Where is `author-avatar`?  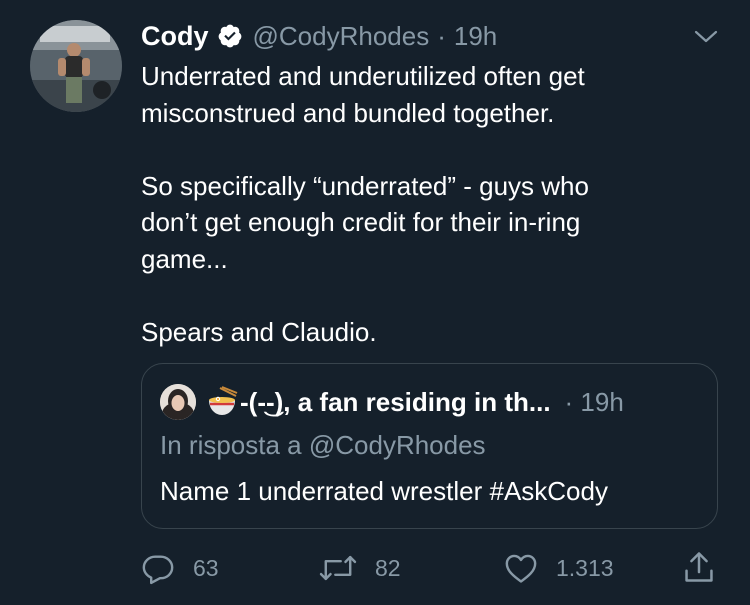
author-avatar is located at coordinates (76, 66).